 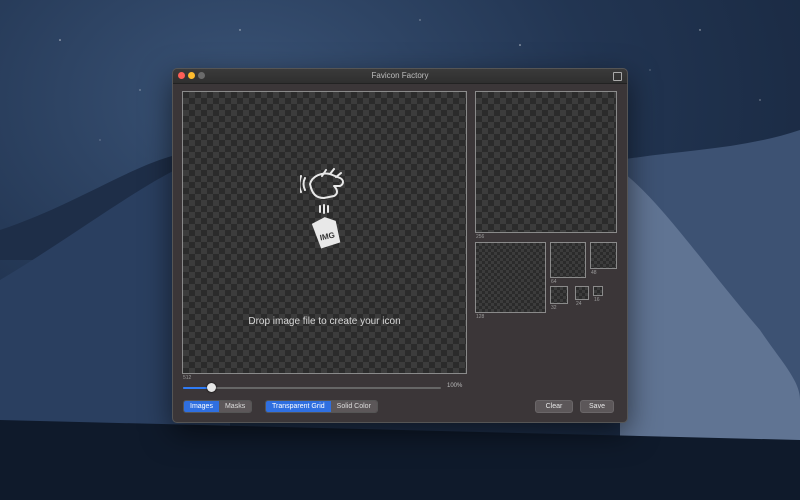 I want to click on title-bar: Favicon Factory, so click(x=400, y=76).